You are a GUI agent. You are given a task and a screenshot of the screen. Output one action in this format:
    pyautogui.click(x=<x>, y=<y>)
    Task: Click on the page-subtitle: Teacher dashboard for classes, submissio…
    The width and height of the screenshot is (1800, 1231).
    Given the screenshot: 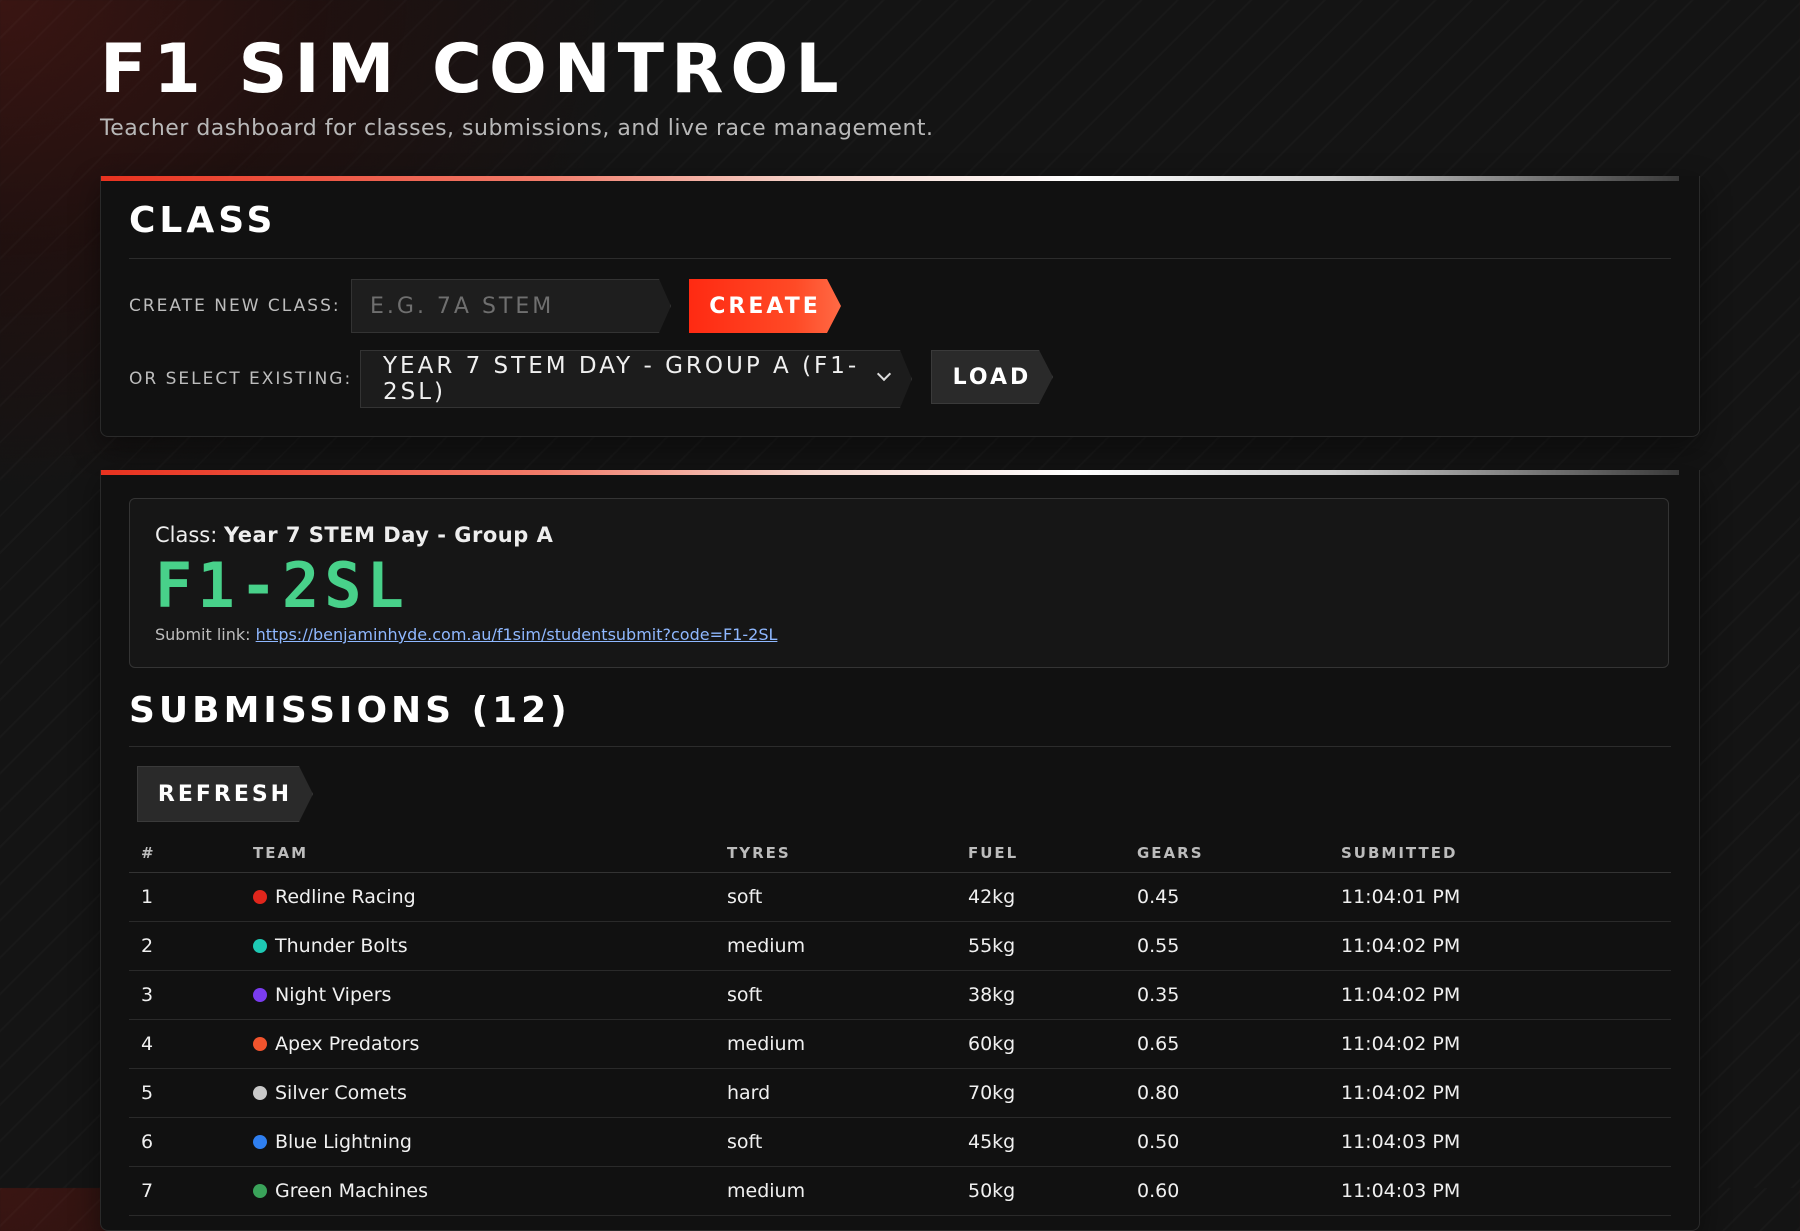 What is the action you would take?
    pyautogui.click(x=517, y=128)
    